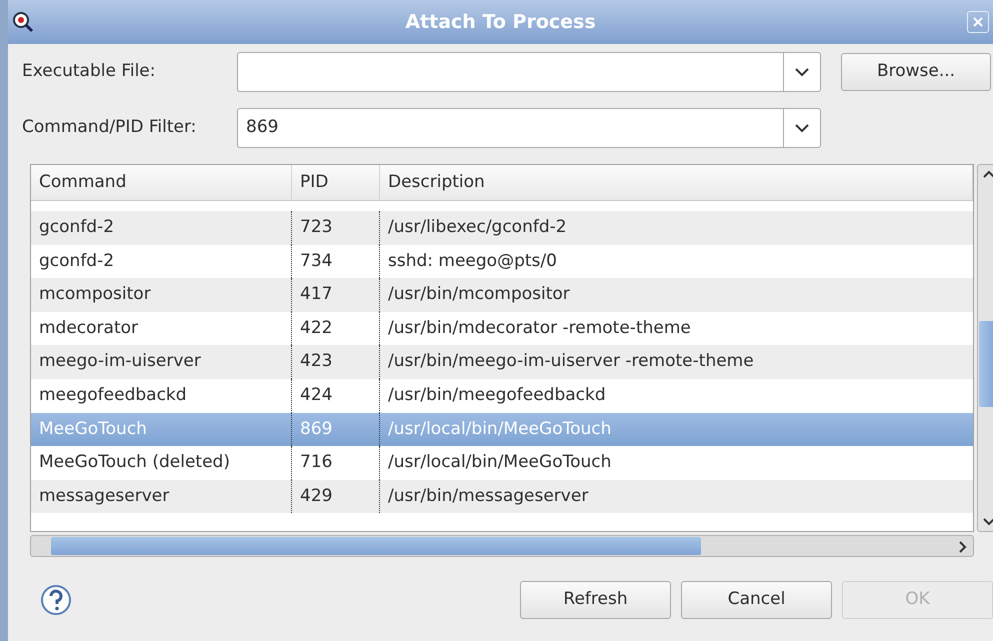 The width and height of the screenshot is (993, 641). Describe the element at coordinates (488, 496) in the screenshot. I see `table-cell-text: /usr/bin/messageserver` at that location.